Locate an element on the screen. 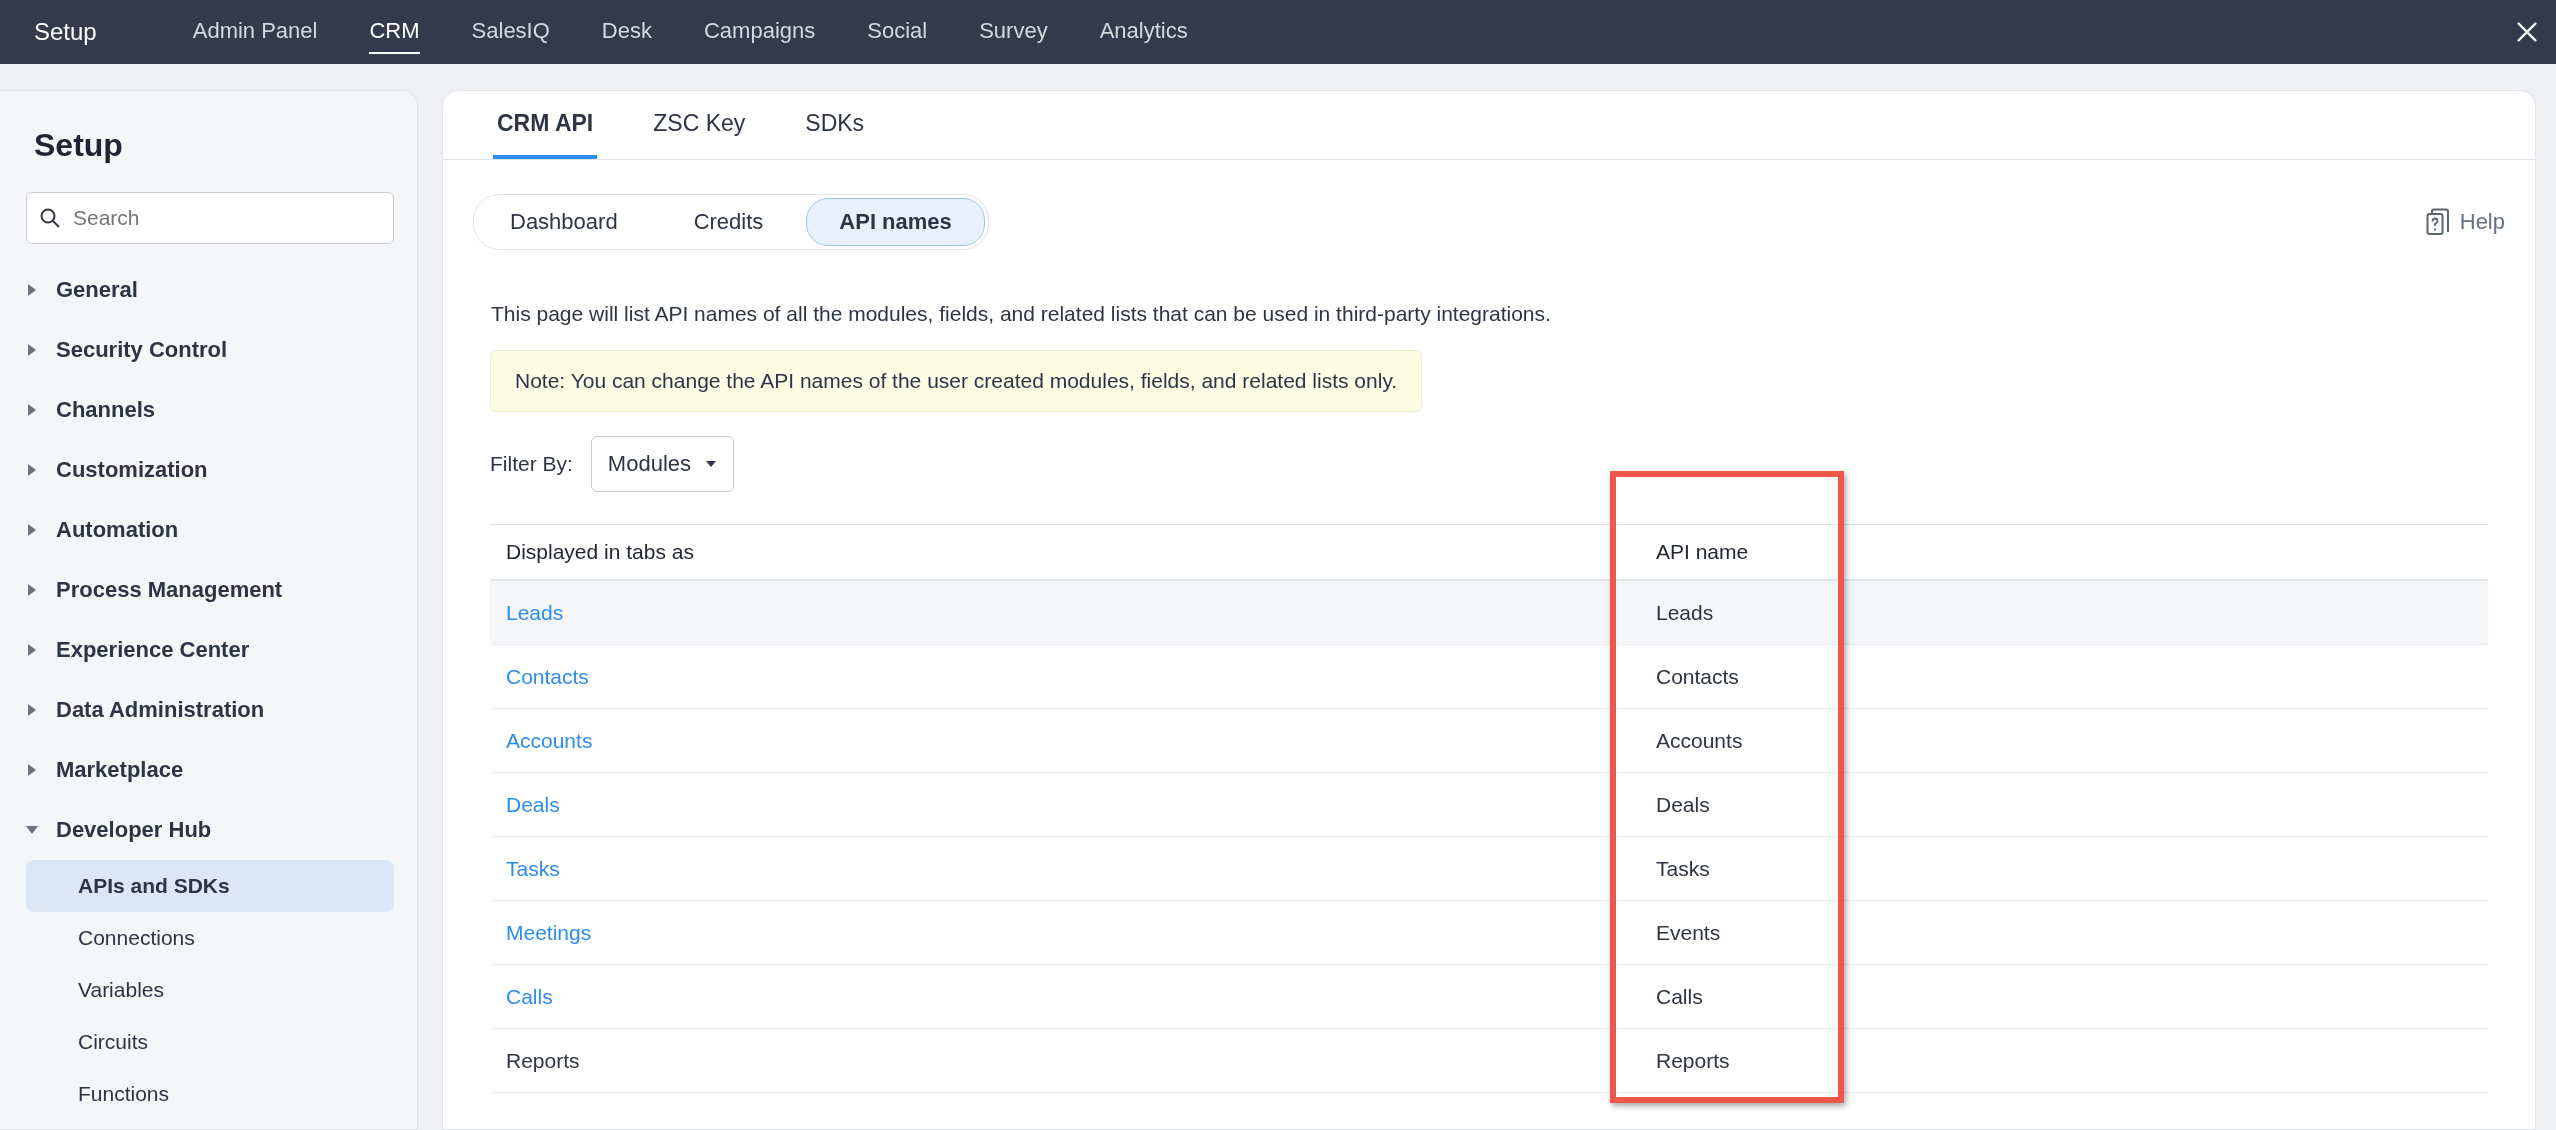  sidebar-item: Marketplace is located at coordinates (213, 770).